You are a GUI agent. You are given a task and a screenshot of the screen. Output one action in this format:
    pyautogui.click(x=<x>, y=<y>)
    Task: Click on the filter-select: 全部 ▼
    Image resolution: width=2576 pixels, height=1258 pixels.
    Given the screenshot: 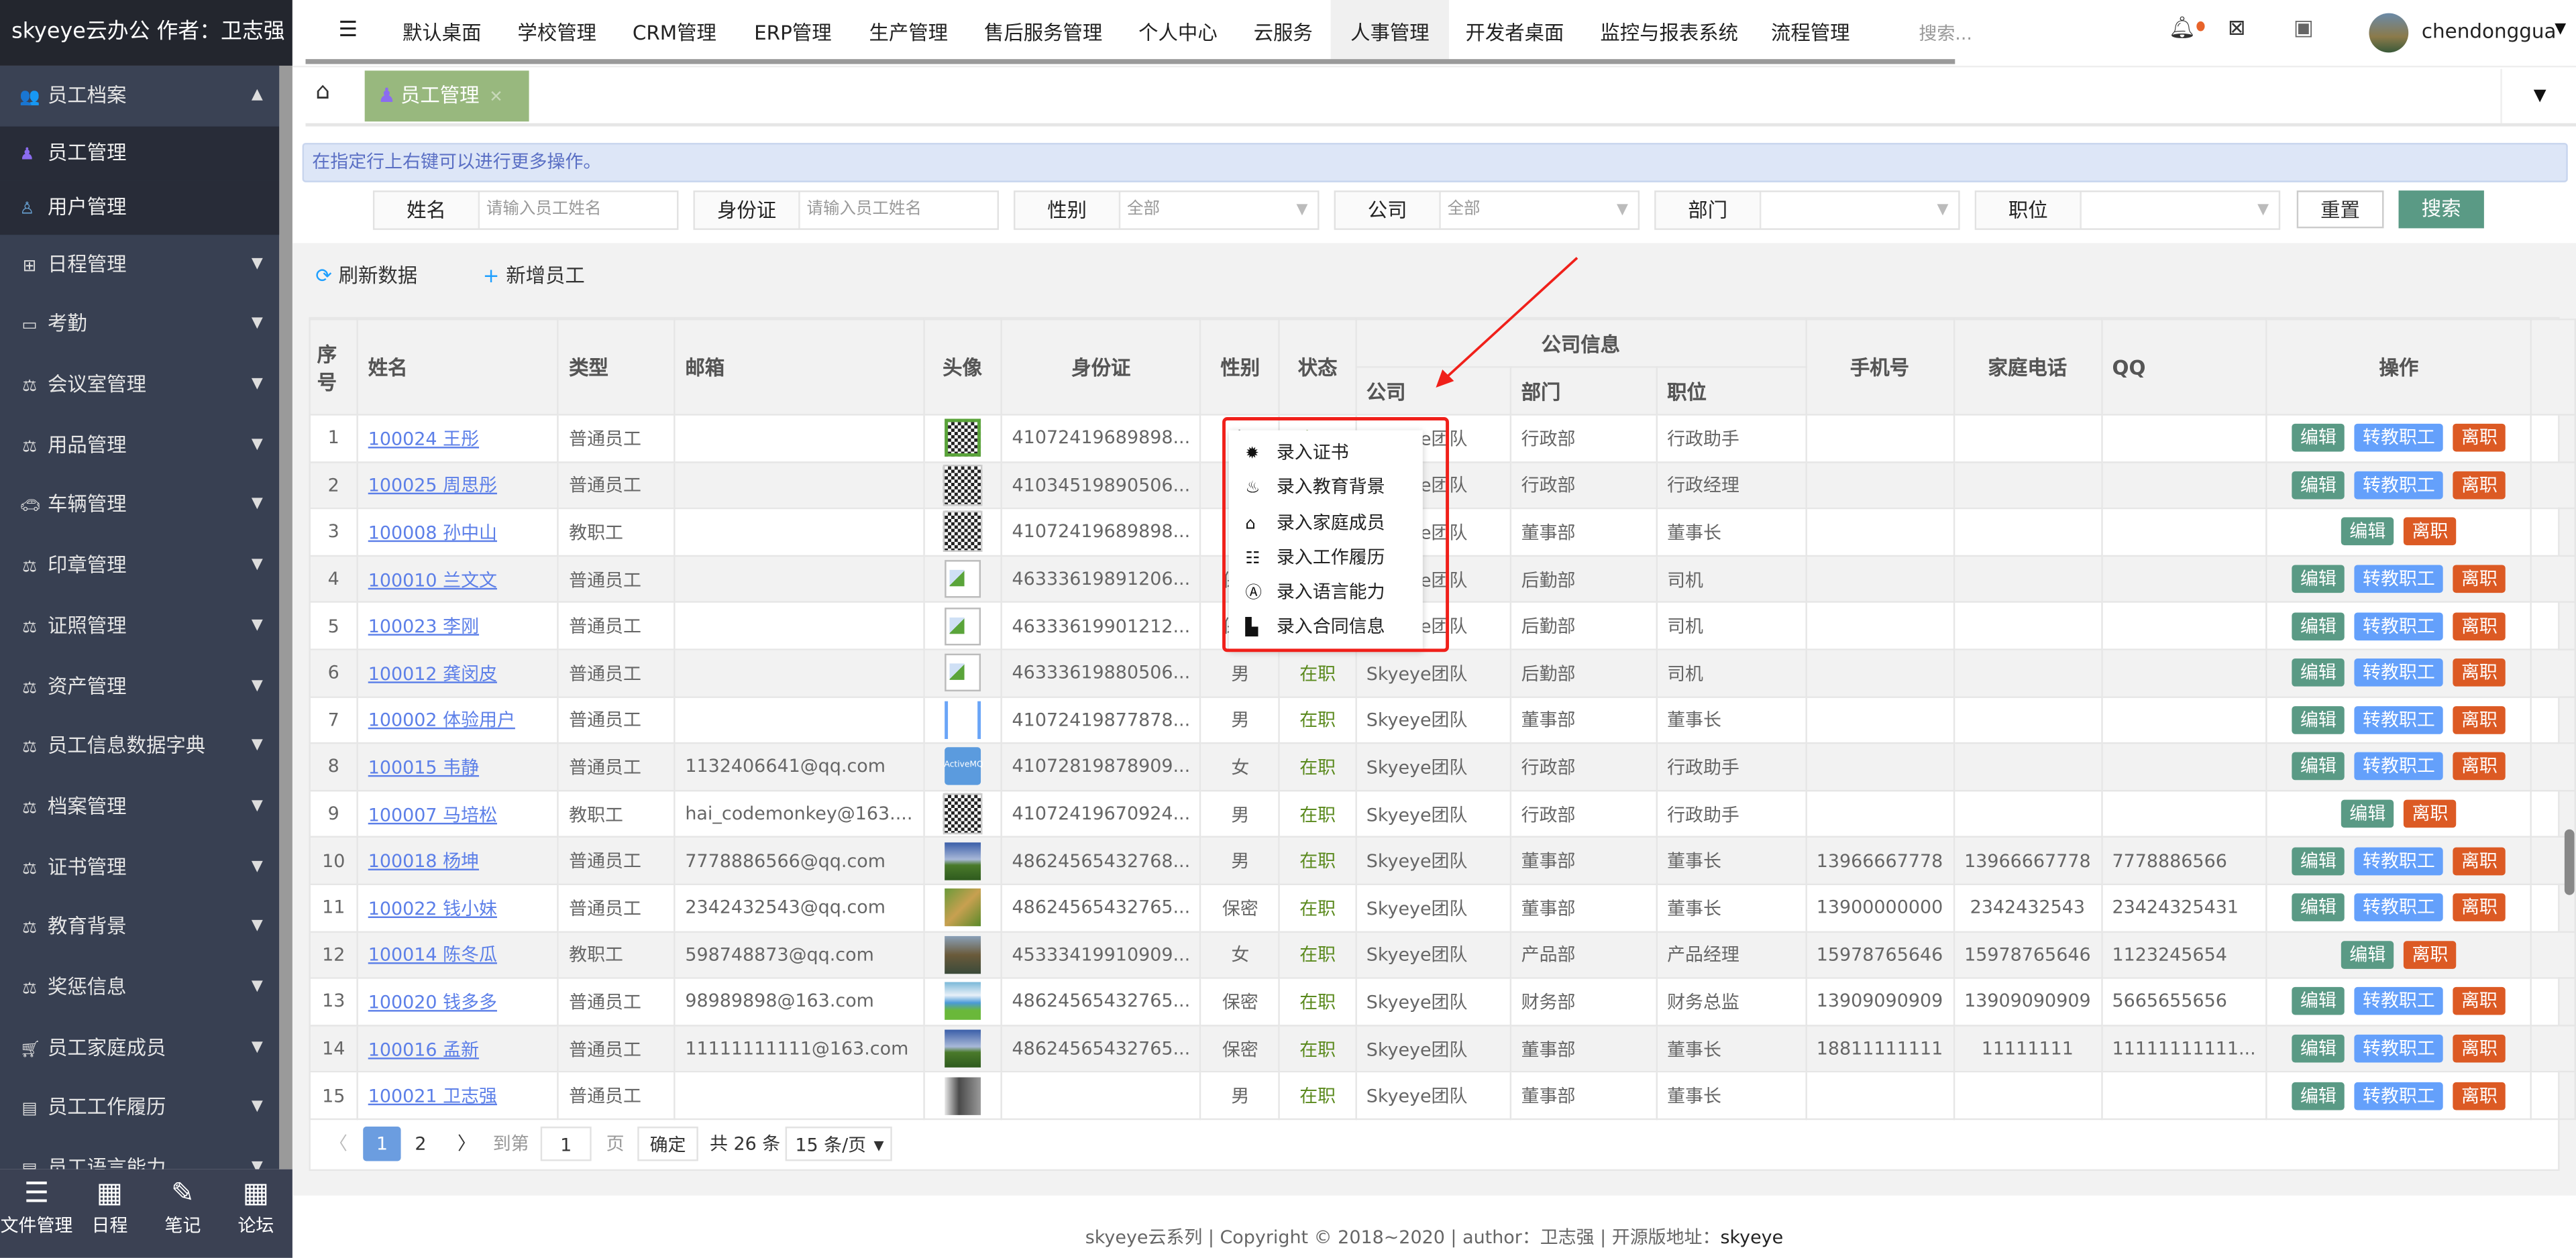 What is the action you would take?
    pyautogui.click(x=1219, y=210)
    